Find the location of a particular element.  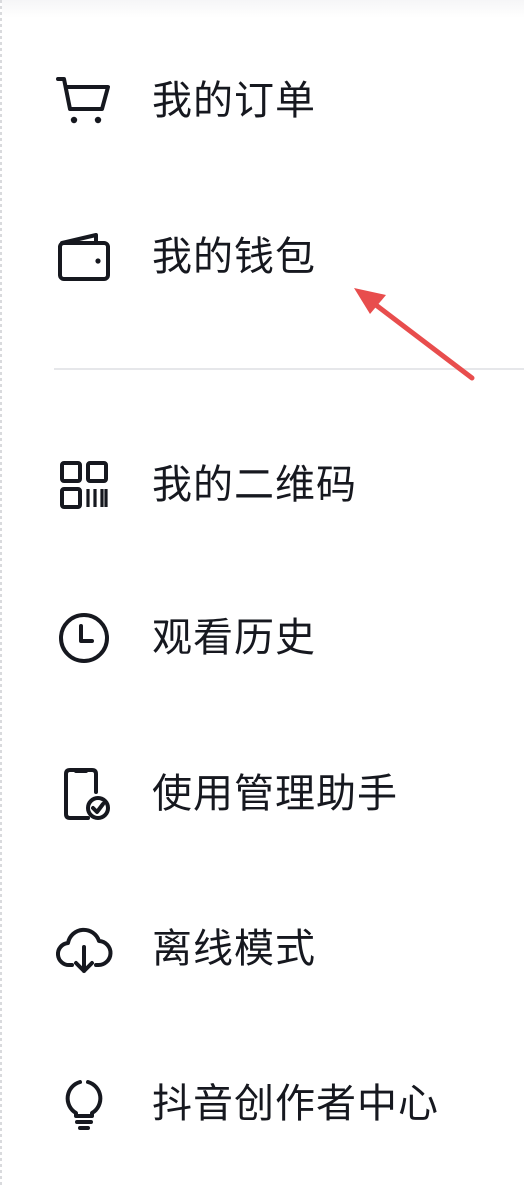

menu-item-usage-manager: 使用管理助手 is located at coordinates (262, 794).